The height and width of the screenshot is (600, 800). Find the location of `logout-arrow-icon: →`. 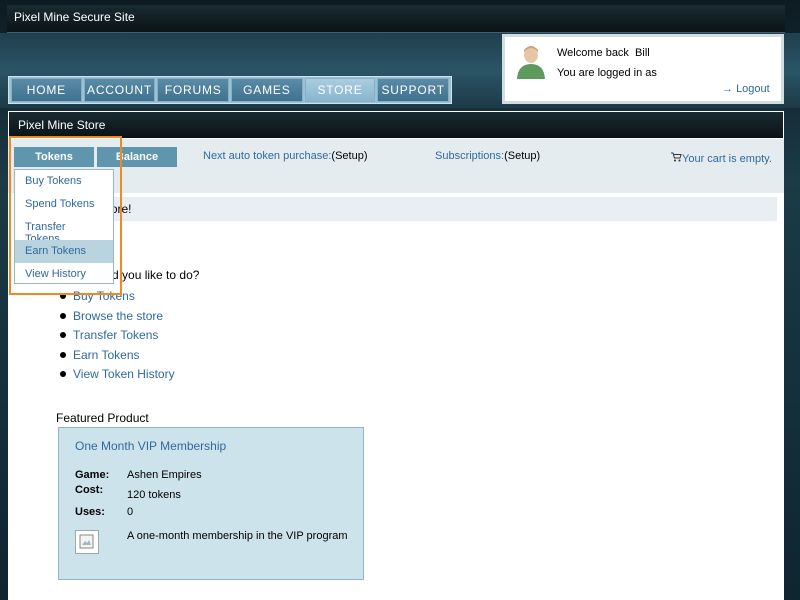

logout-arrow-icon: → is located at coordinates (727, 89).